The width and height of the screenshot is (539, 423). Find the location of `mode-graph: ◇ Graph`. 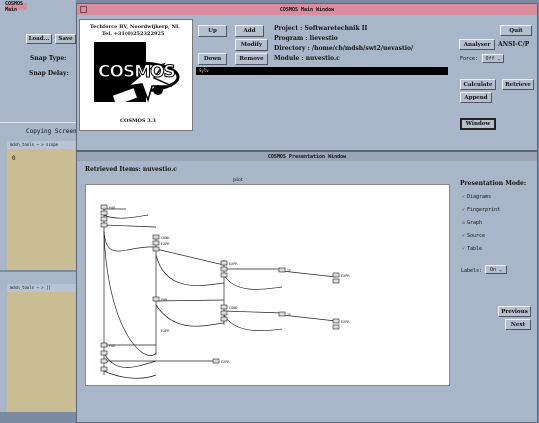

mode-graph: ◇ Graph is located at coordinates (472, 223).